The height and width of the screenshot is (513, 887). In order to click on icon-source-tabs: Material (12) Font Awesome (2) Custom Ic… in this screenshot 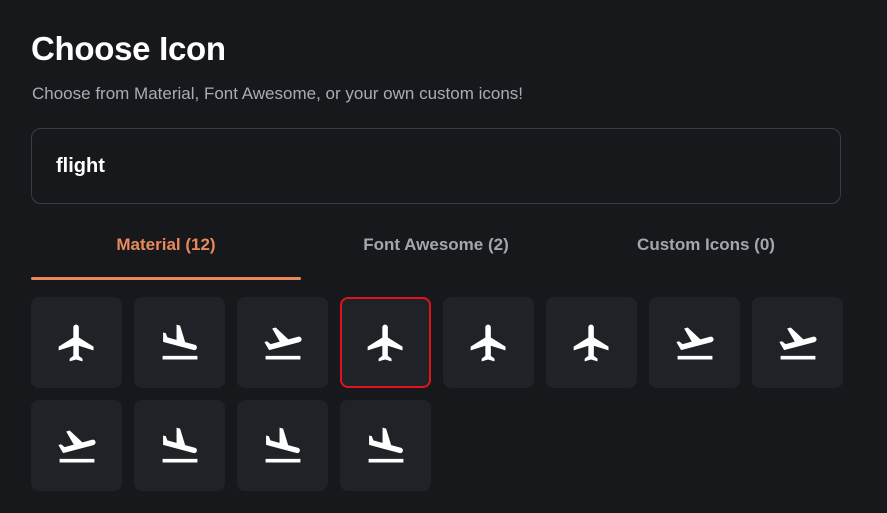, I will do `click(436, 253)`.